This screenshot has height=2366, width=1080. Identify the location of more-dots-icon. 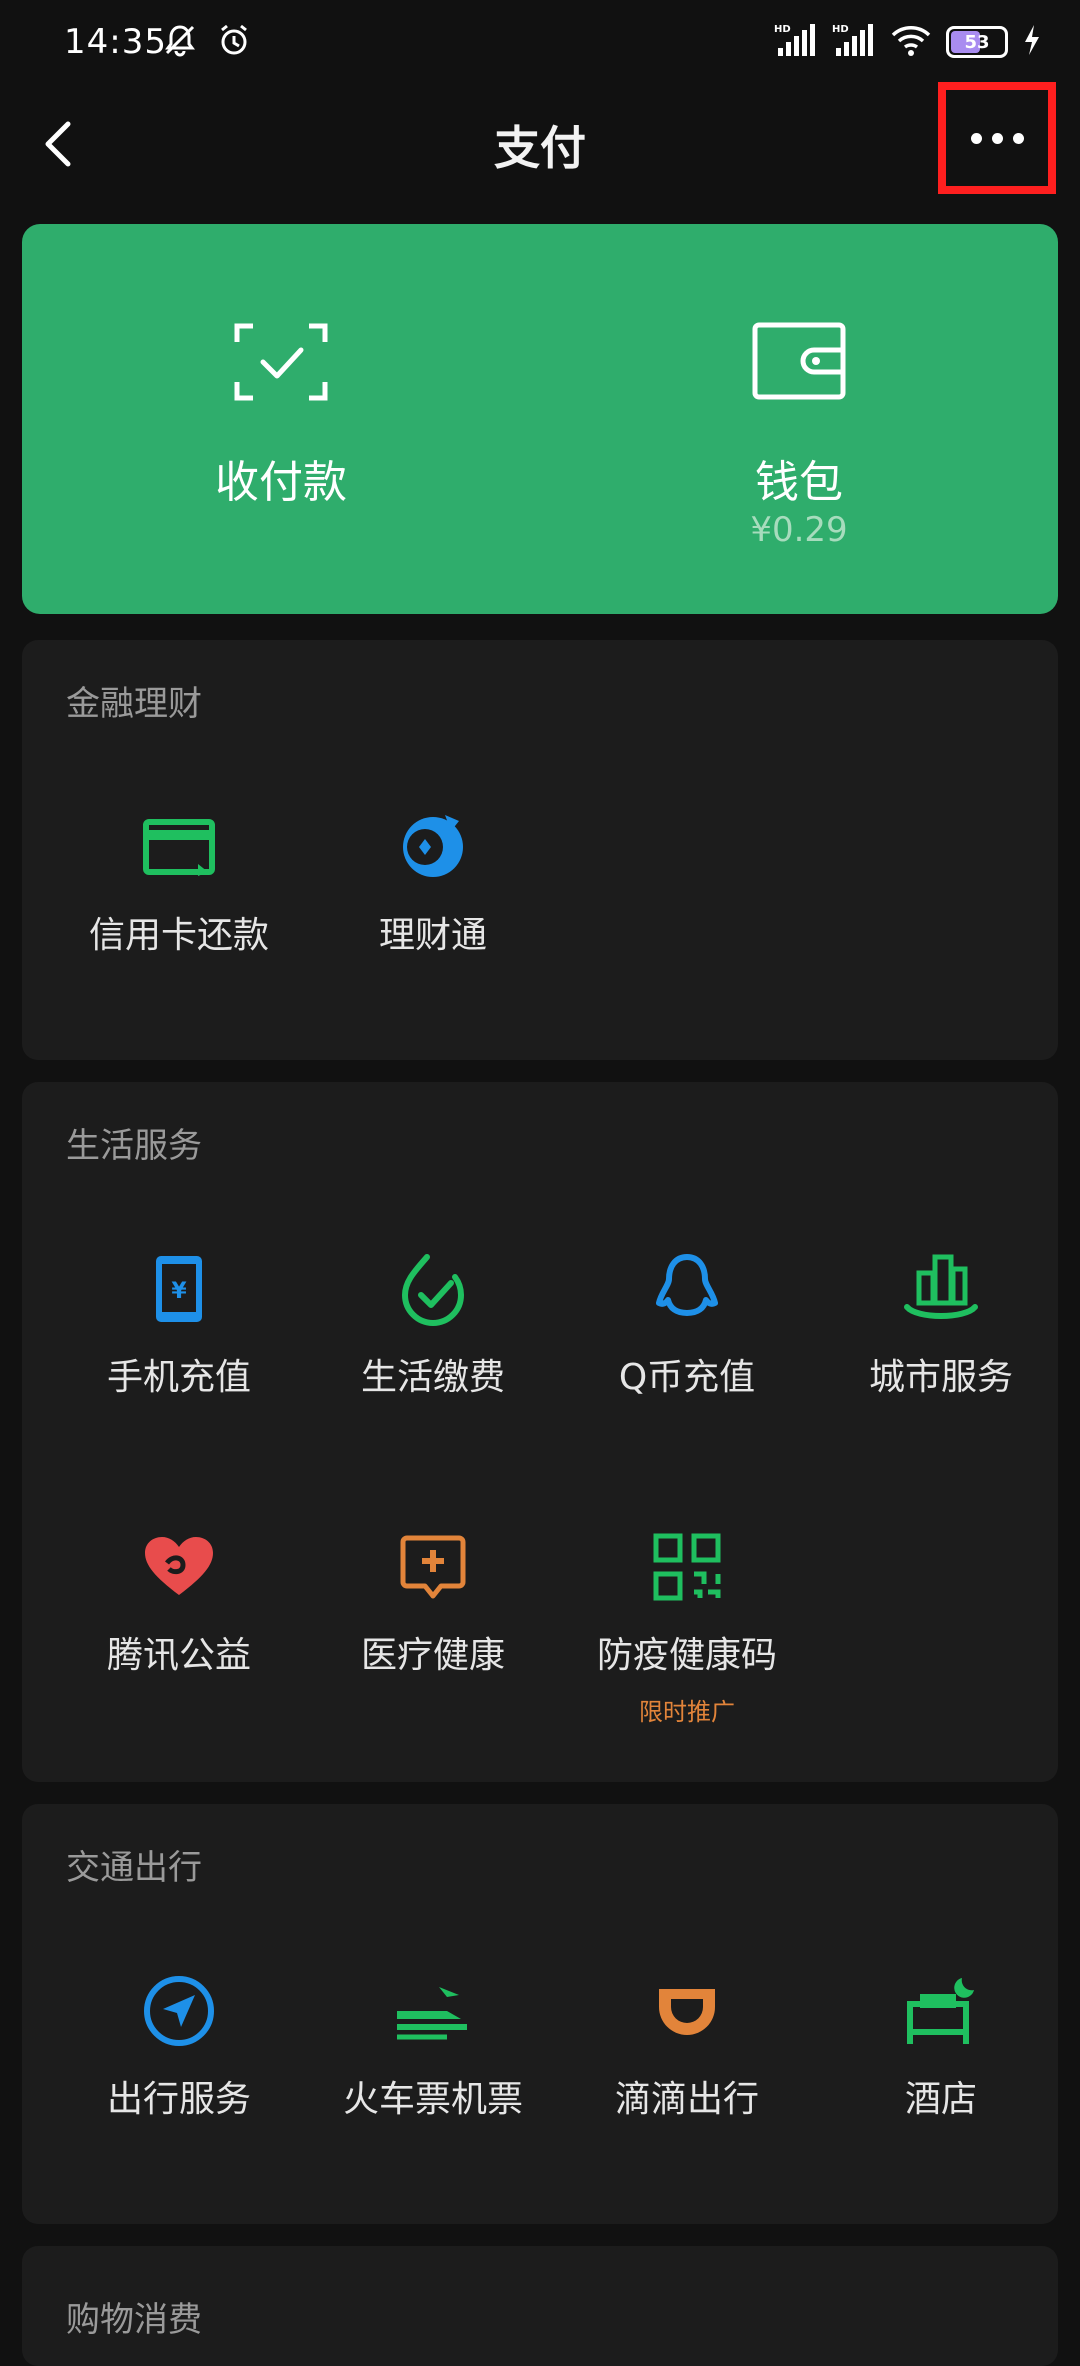
(997, 138).